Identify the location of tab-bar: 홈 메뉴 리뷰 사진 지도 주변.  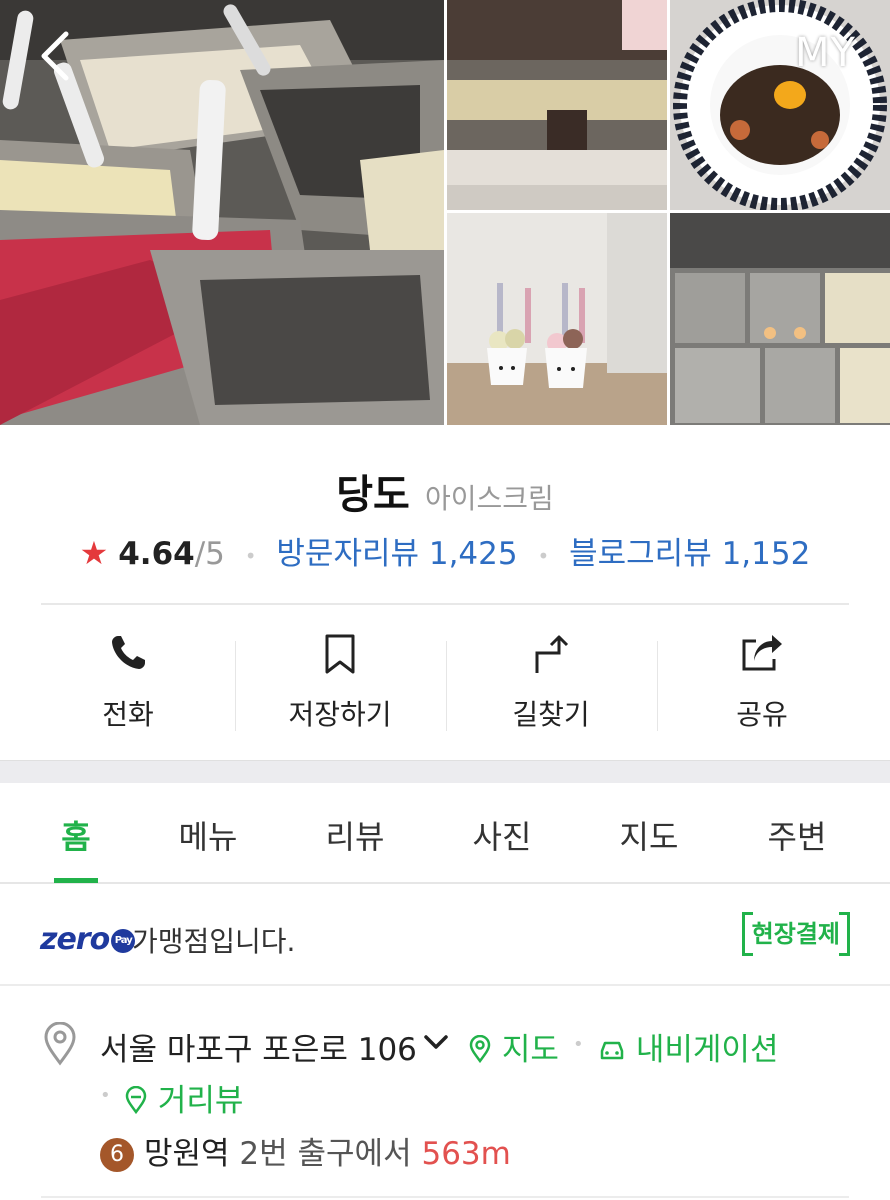
(445, 833).